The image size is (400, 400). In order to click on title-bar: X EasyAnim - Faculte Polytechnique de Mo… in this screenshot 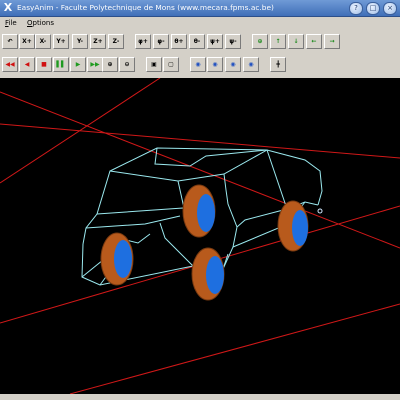, I will do `click(200, 8)`.